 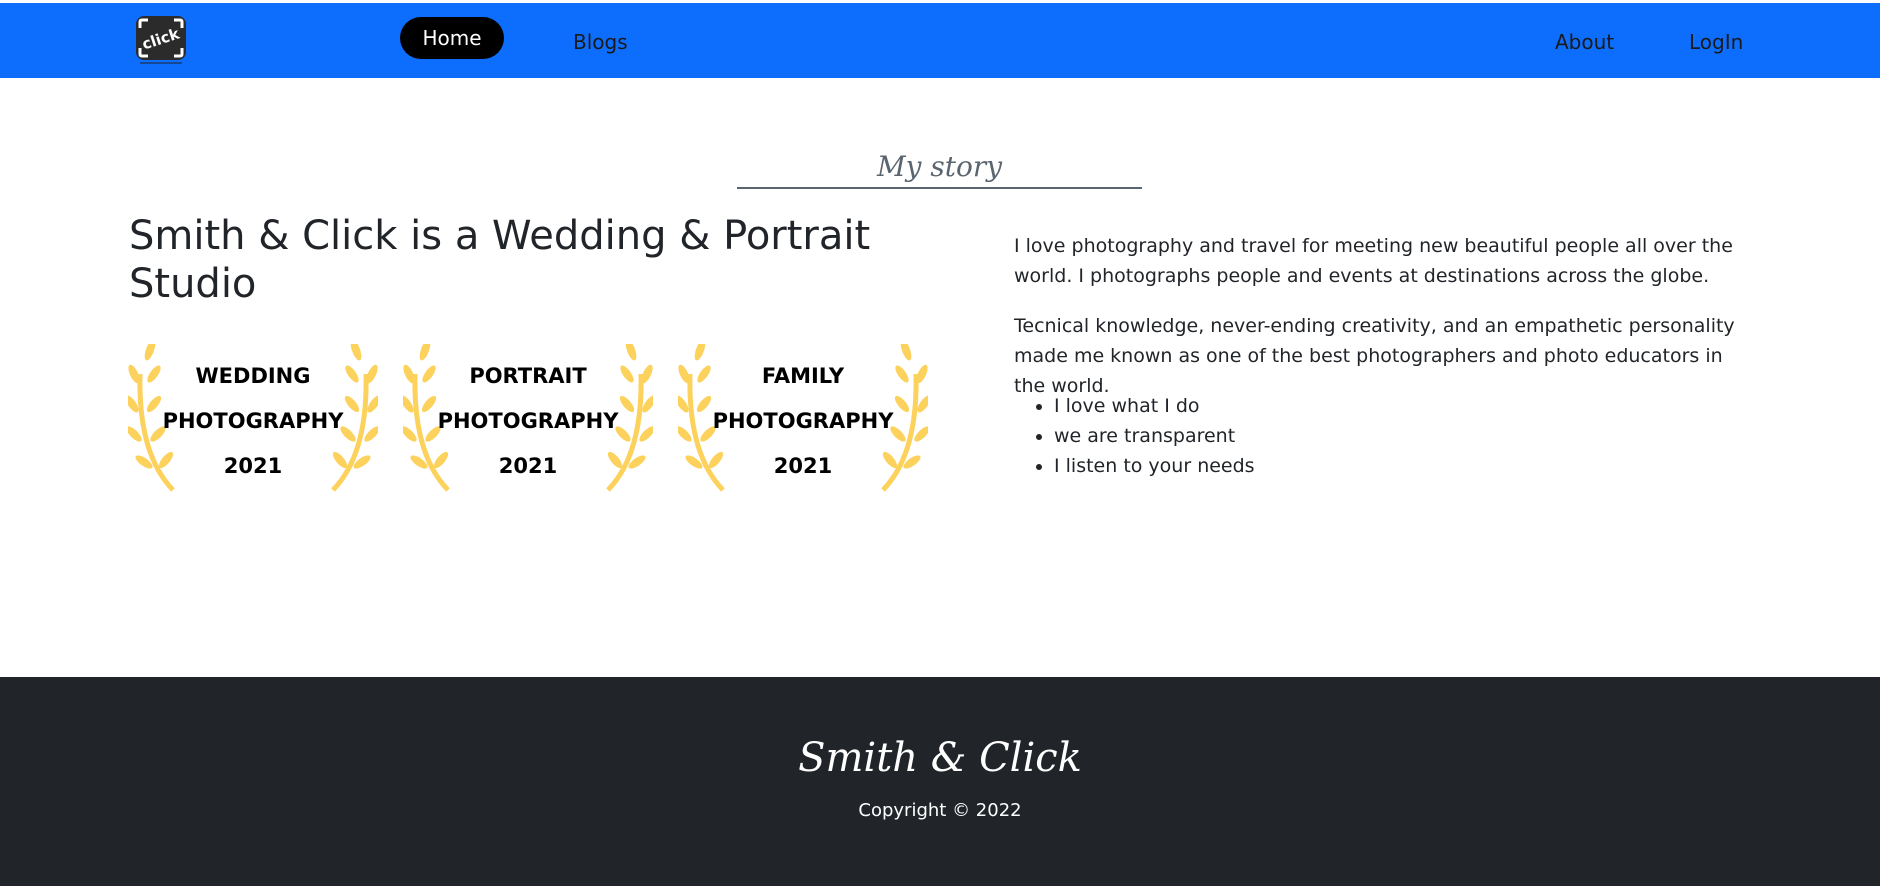 I want to click on logo: click, so click(x=161, y=40).